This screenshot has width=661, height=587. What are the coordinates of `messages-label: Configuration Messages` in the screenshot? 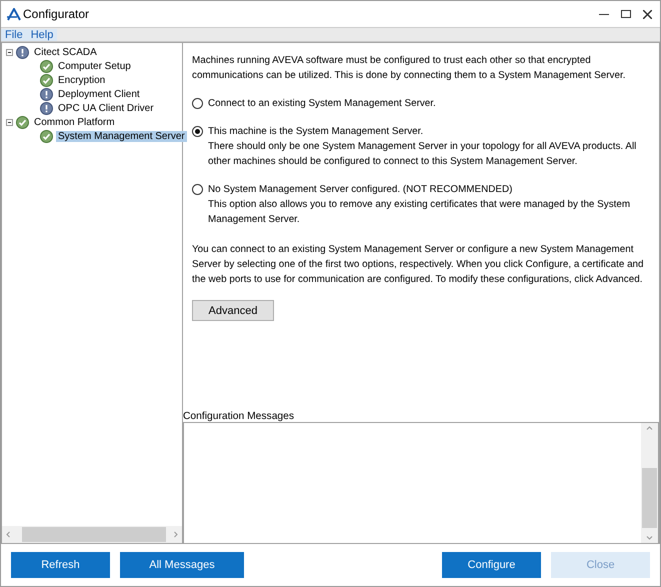 It's located at (239, 416).